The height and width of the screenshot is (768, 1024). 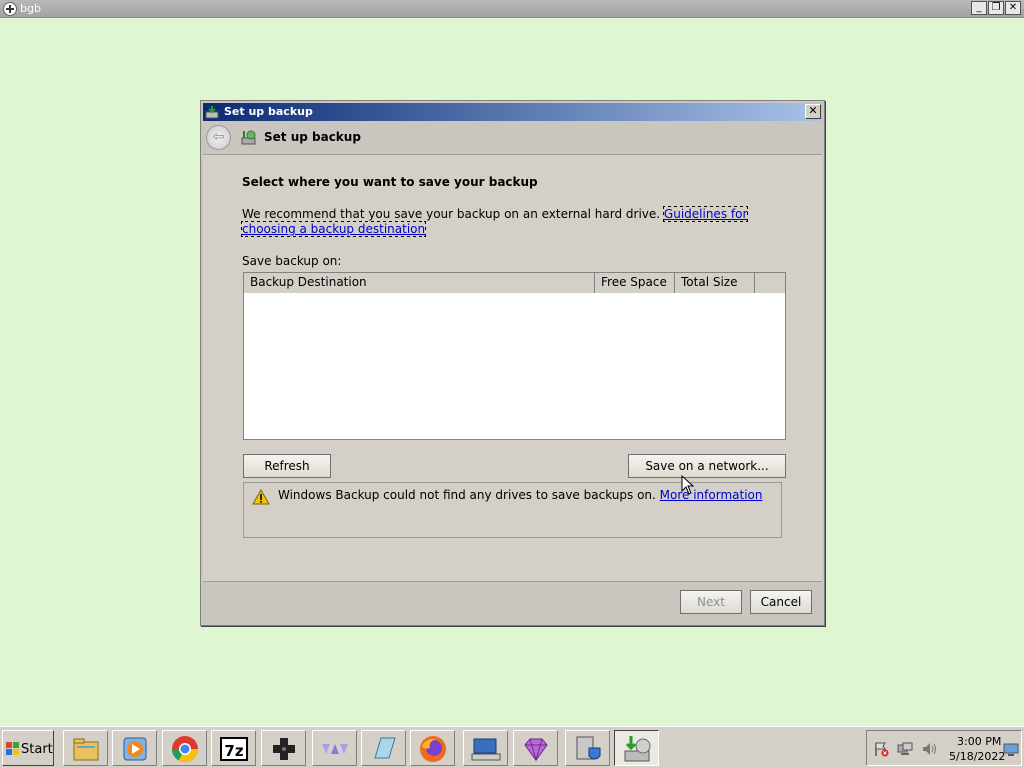 I want to click on taskbar-file-explorer, so click(x=85, y=748).